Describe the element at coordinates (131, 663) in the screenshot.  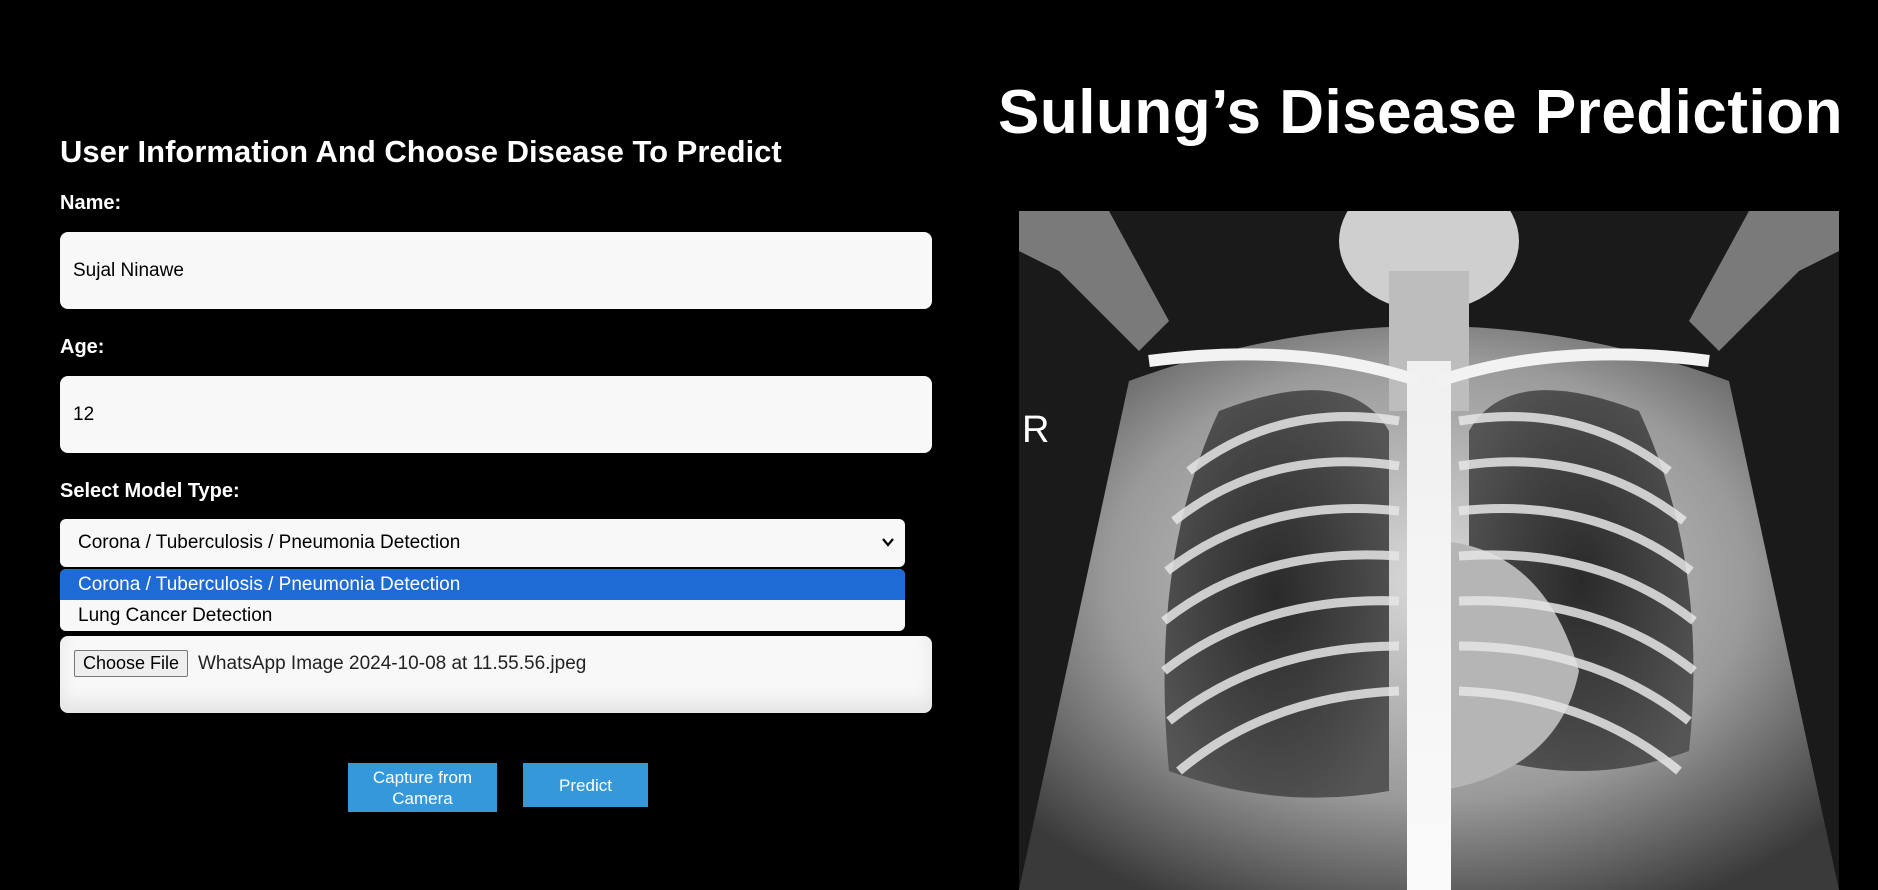
I see `choose-file-button: Choose File` at that location.